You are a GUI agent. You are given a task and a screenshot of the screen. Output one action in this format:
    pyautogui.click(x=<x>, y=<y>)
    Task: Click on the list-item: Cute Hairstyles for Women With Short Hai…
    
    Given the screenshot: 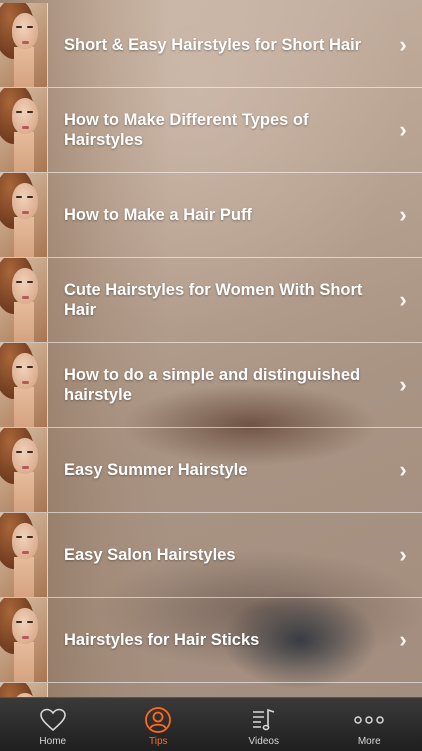 What is the action you would take?
    pyautogui.click(x=211, y=300)
    